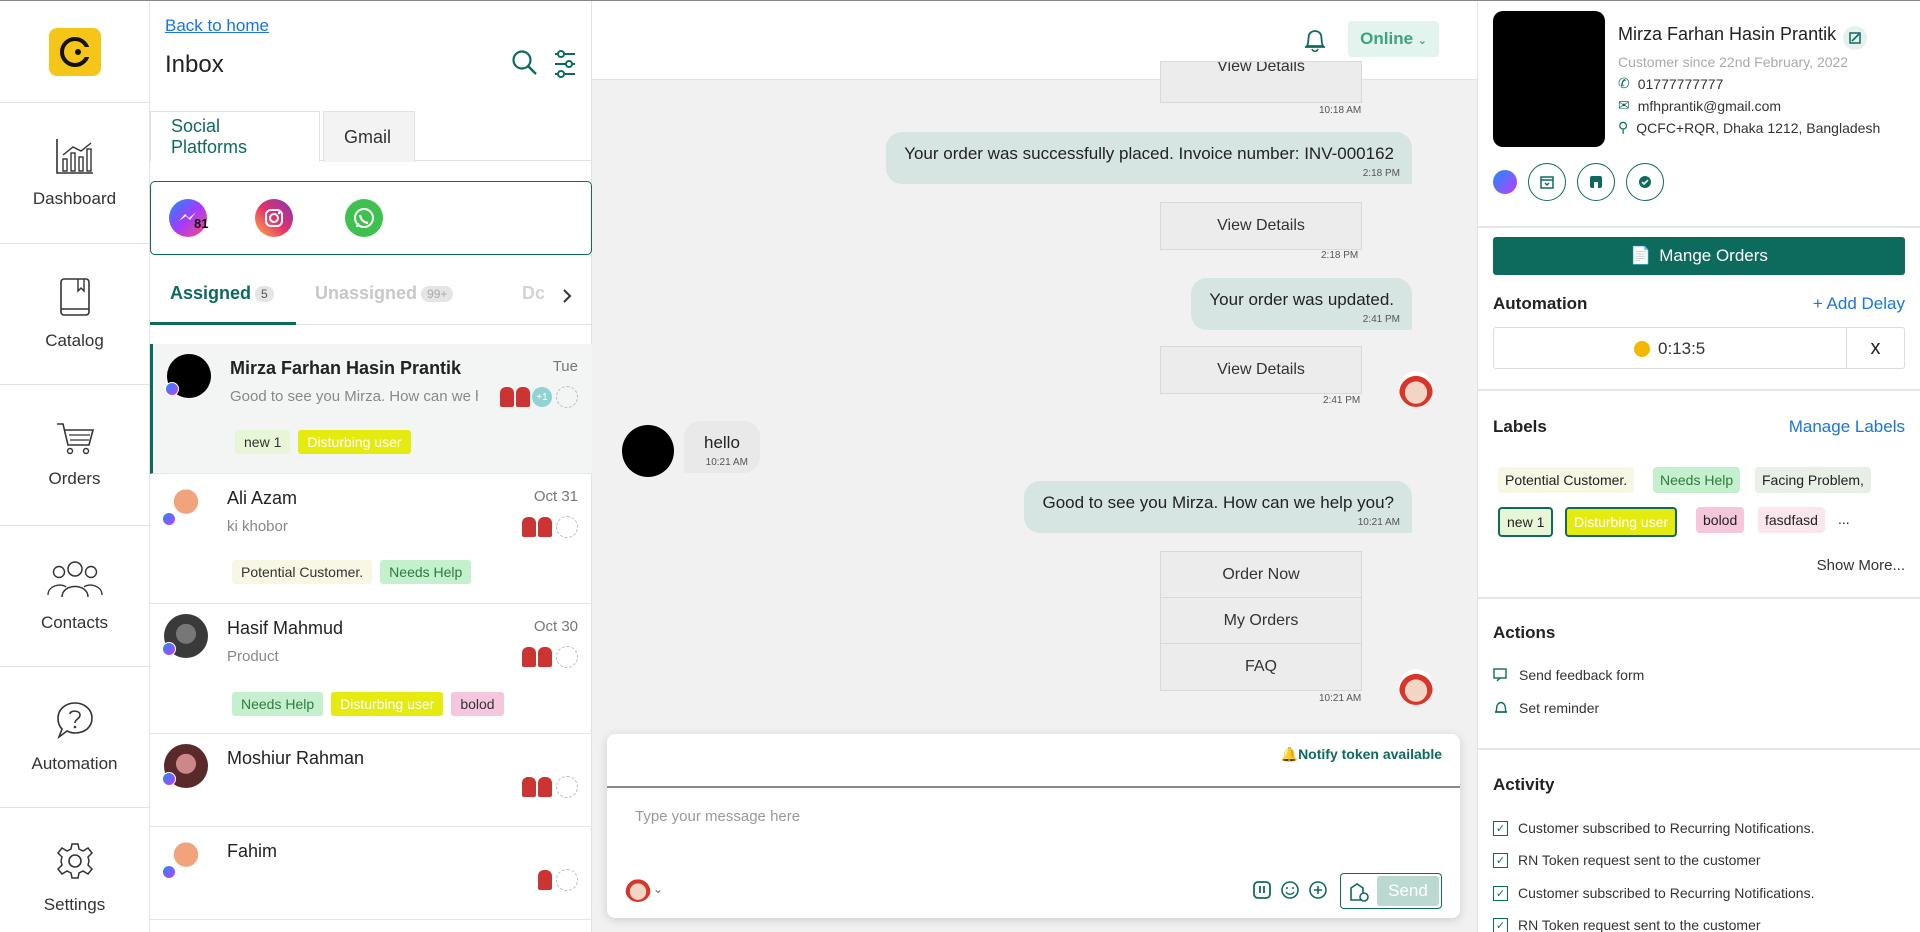  I want to click on tag: Disturbing user, so click(354, 442).